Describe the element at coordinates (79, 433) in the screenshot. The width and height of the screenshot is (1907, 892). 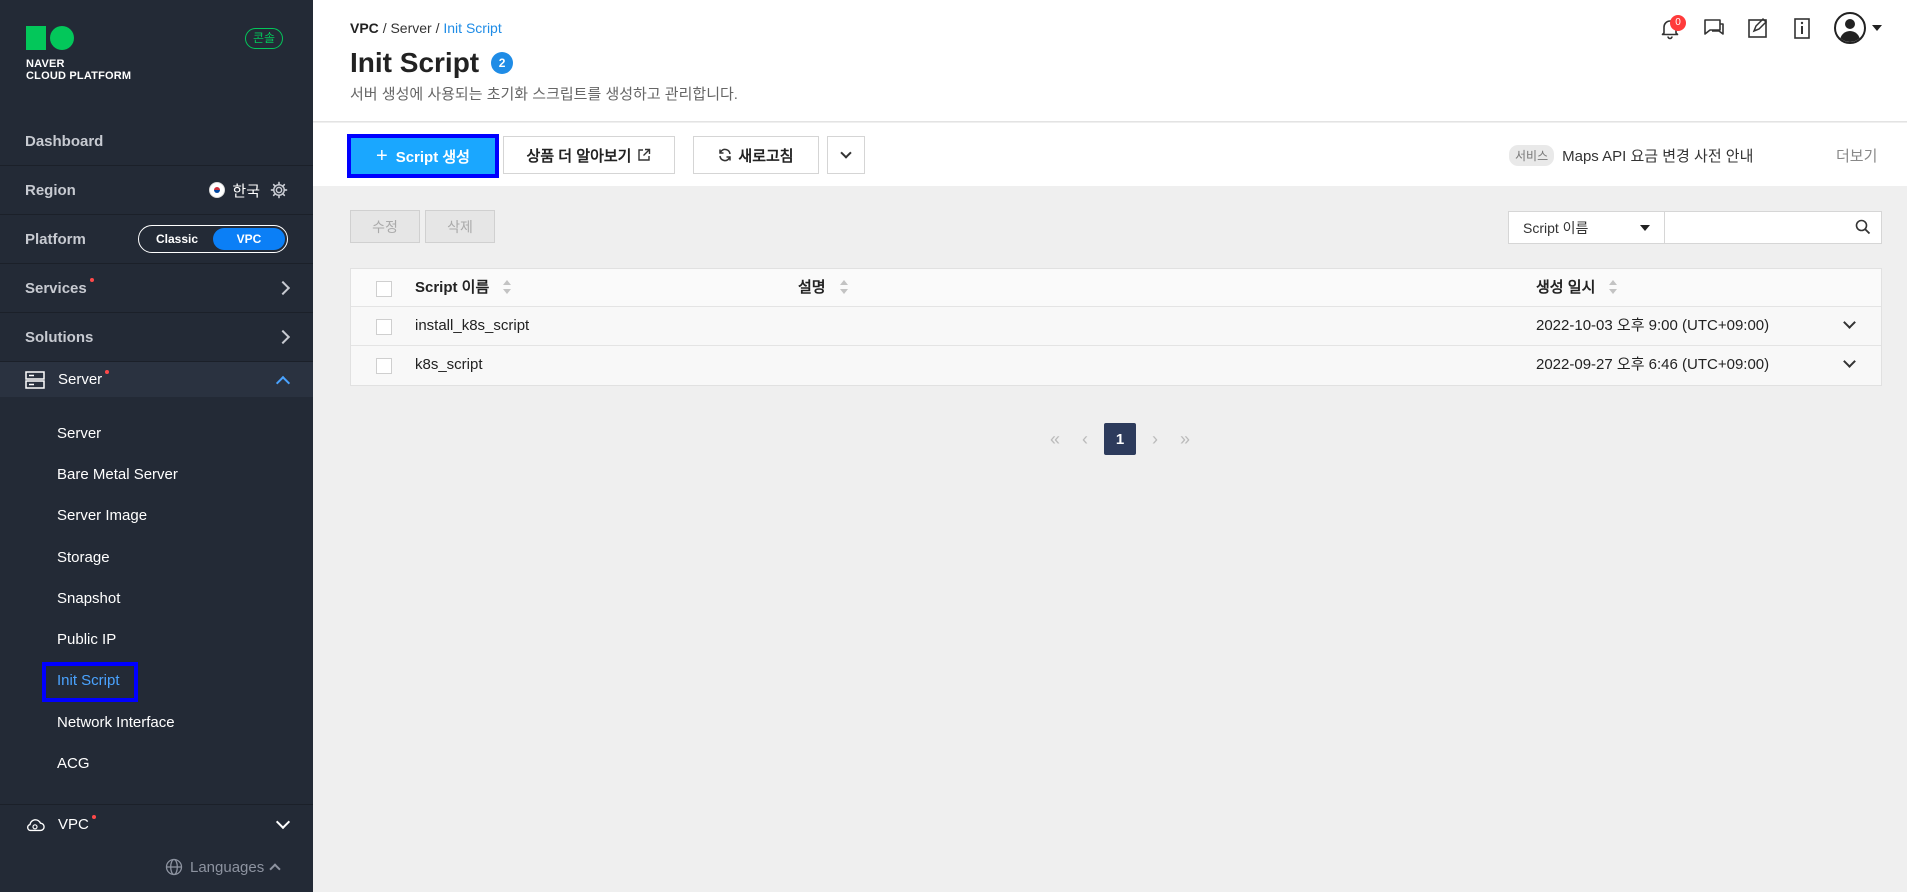
I see `sidebar-item-server: Server` at that location.